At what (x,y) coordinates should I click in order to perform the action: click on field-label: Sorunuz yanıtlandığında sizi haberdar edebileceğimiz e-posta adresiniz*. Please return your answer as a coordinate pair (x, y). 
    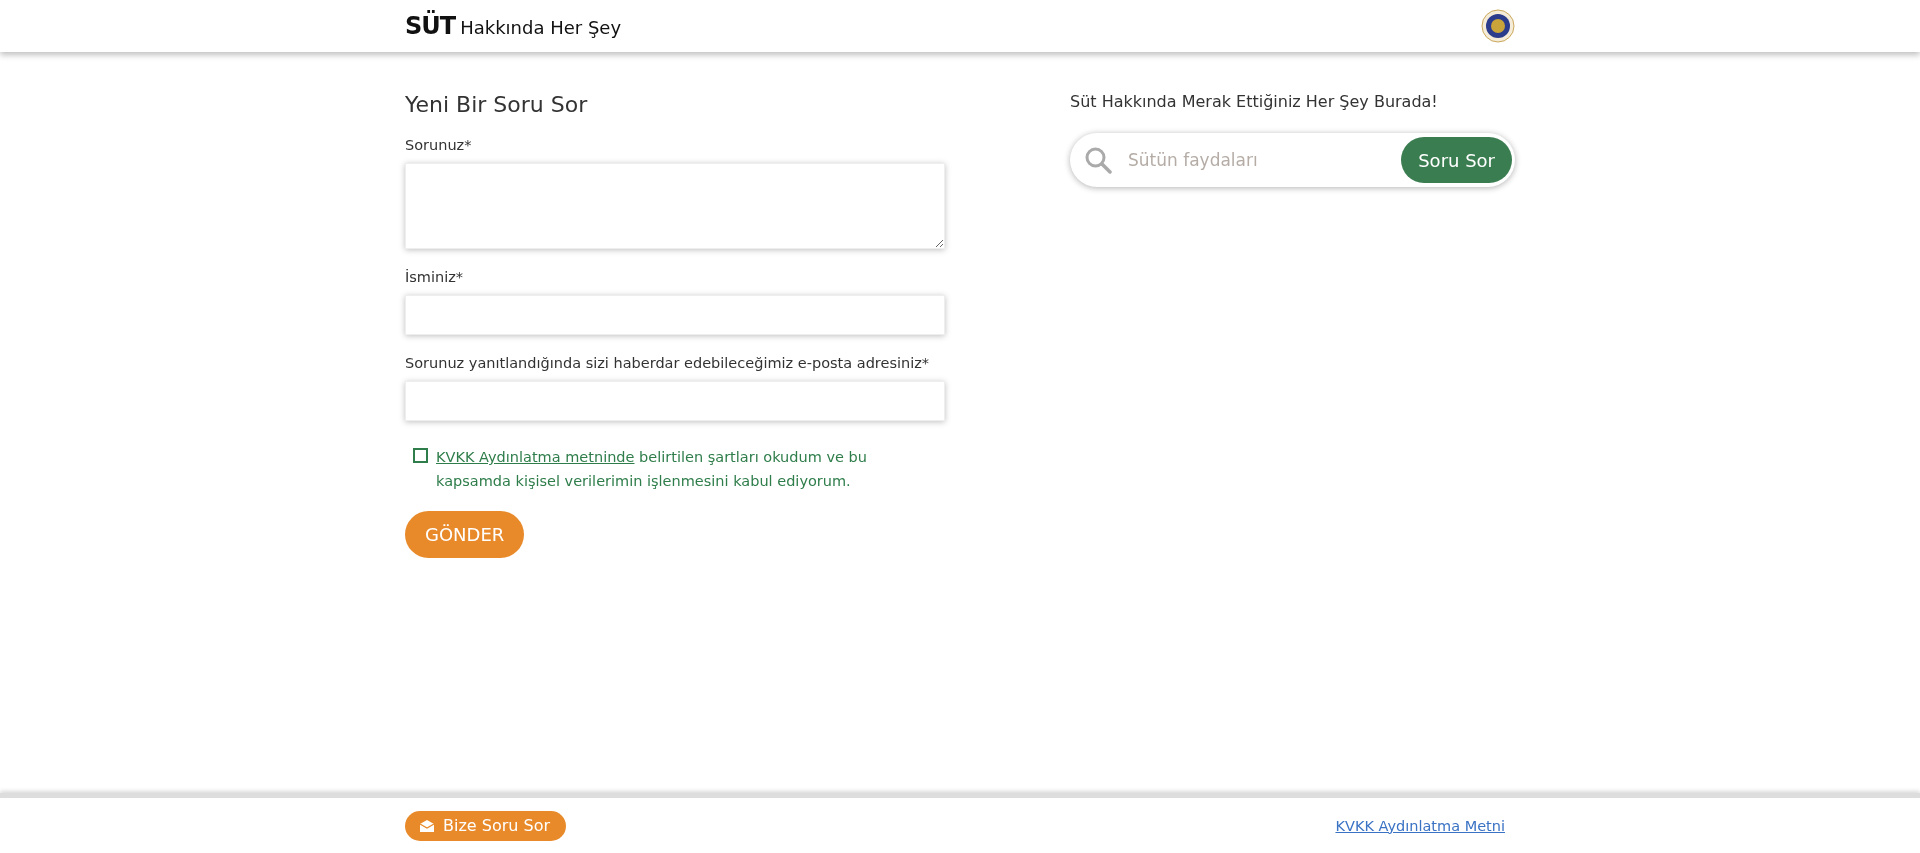
    Looking at the image, I should click on (668, 363).